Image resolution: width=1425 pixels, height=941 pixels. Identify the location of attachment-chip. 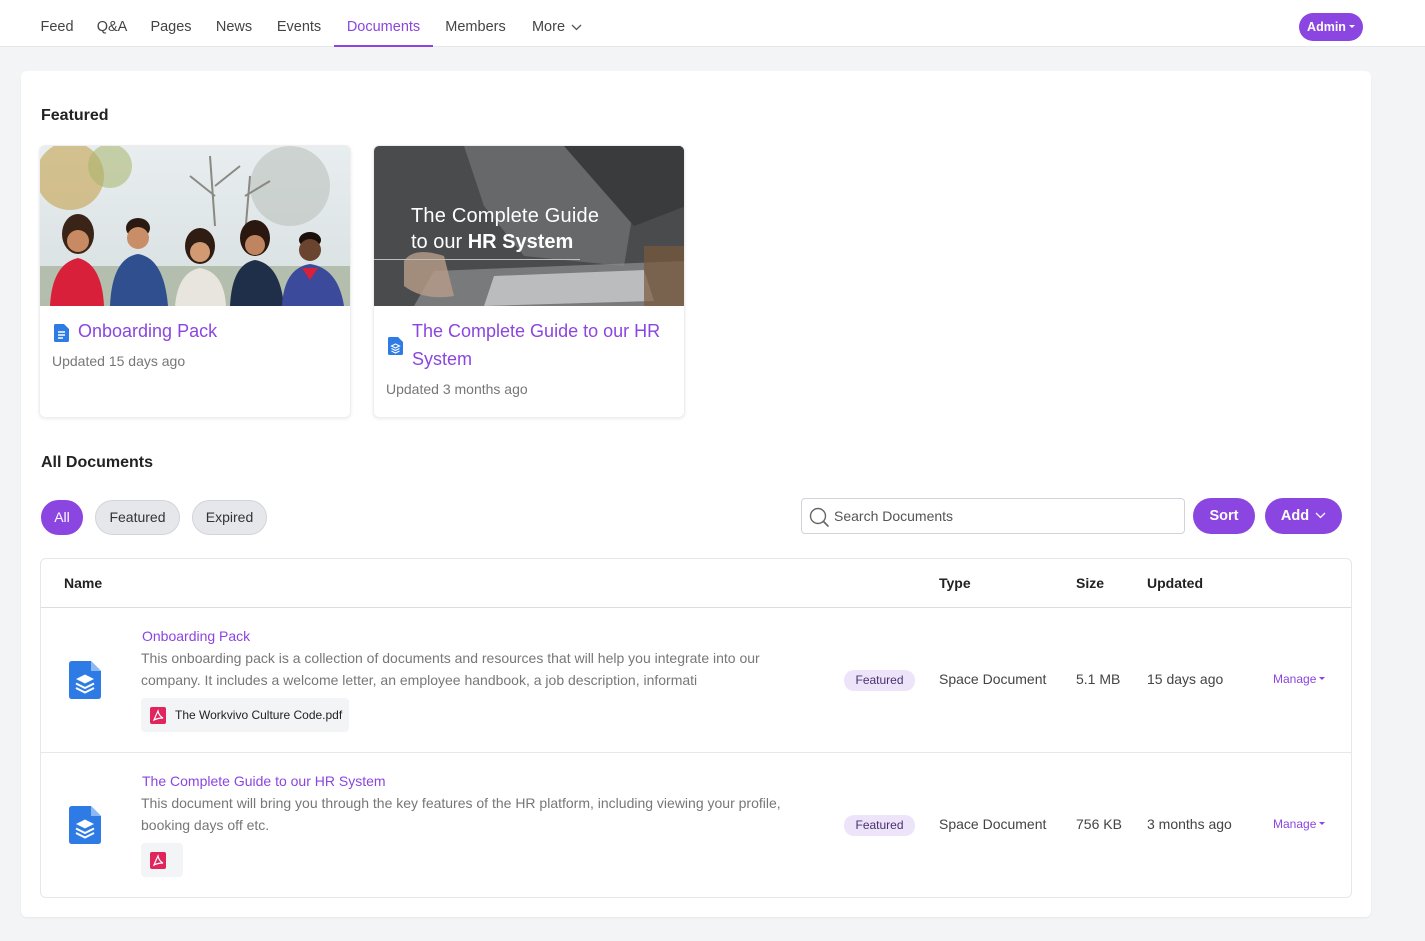
(162, 860).